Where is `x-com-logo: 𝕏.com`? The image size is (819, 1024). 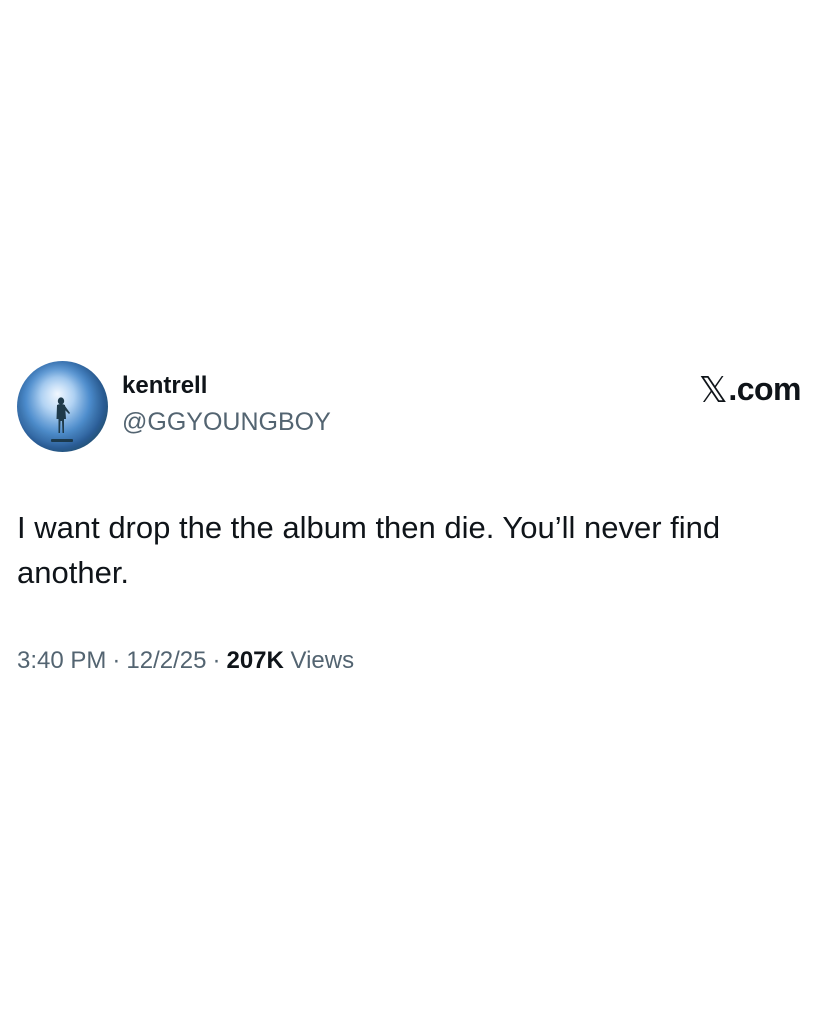 x-com-logo: 𝕏.com is located at coordinates (750, 390).